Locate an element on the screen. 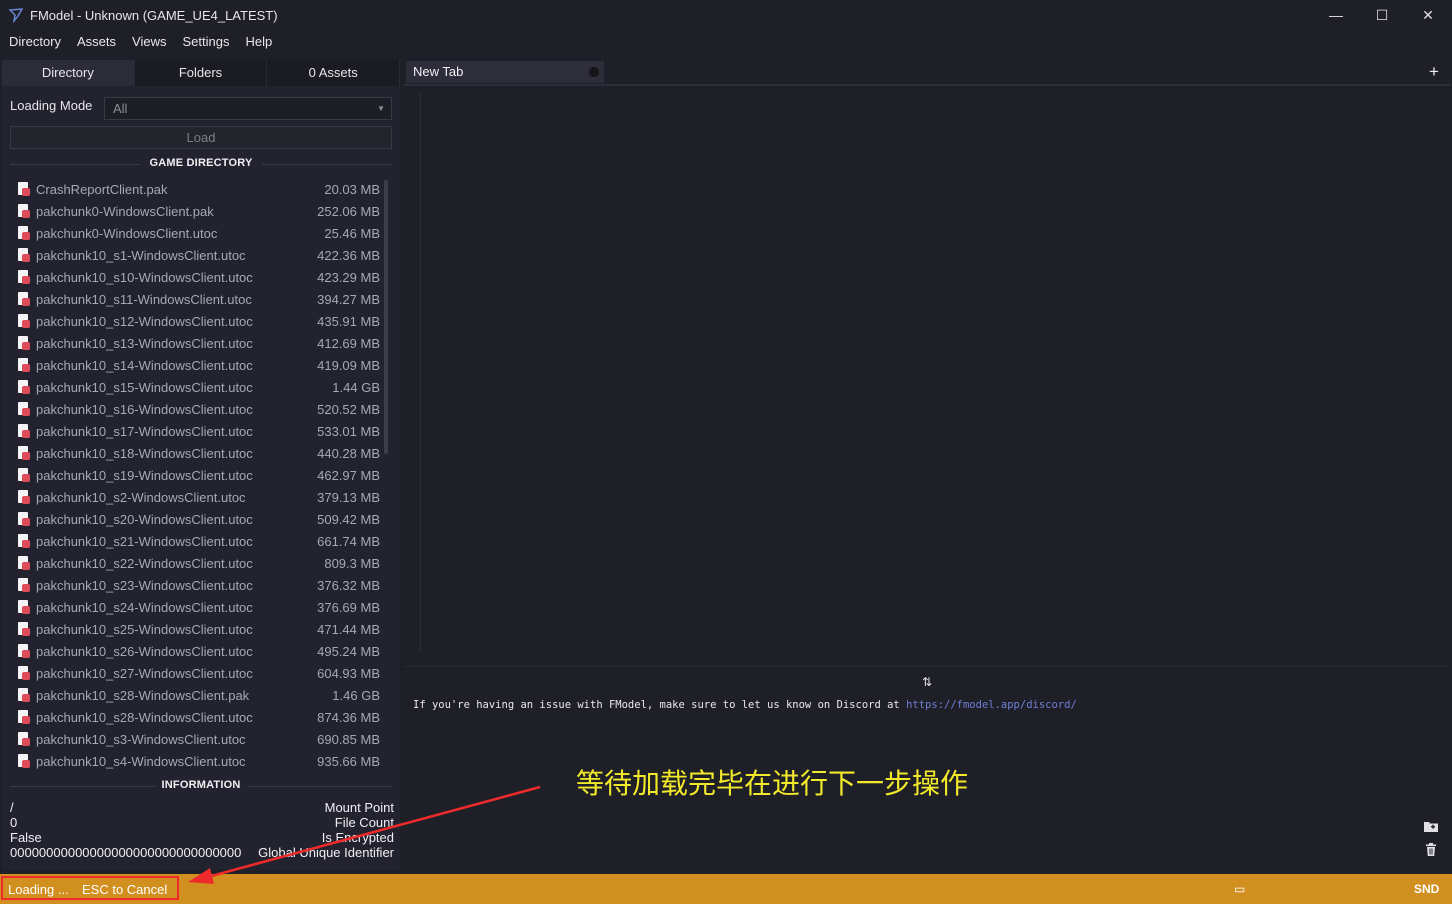 The image size is (1452, 904). menu-directory: Directory is located at coordinates (35, 42).